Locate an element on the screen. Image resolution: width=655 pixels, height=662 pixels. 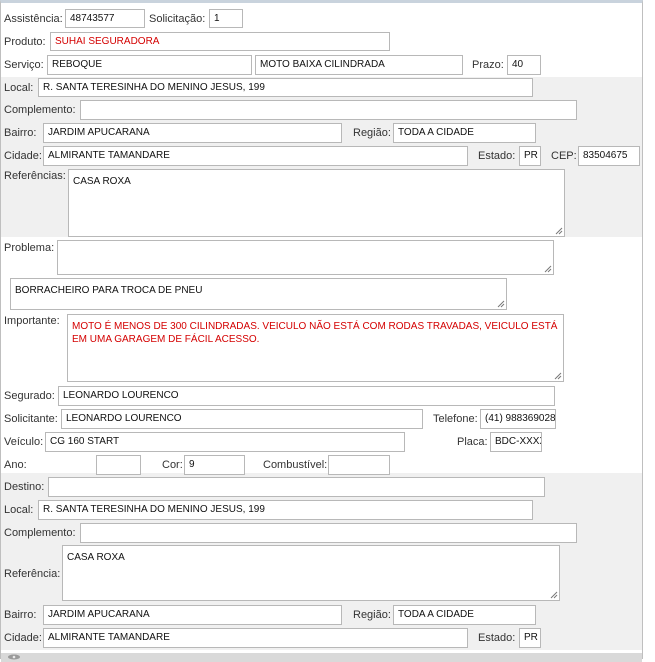
destino-referencia-textarea: CASA ROXA is located at coordinates (311, 573).